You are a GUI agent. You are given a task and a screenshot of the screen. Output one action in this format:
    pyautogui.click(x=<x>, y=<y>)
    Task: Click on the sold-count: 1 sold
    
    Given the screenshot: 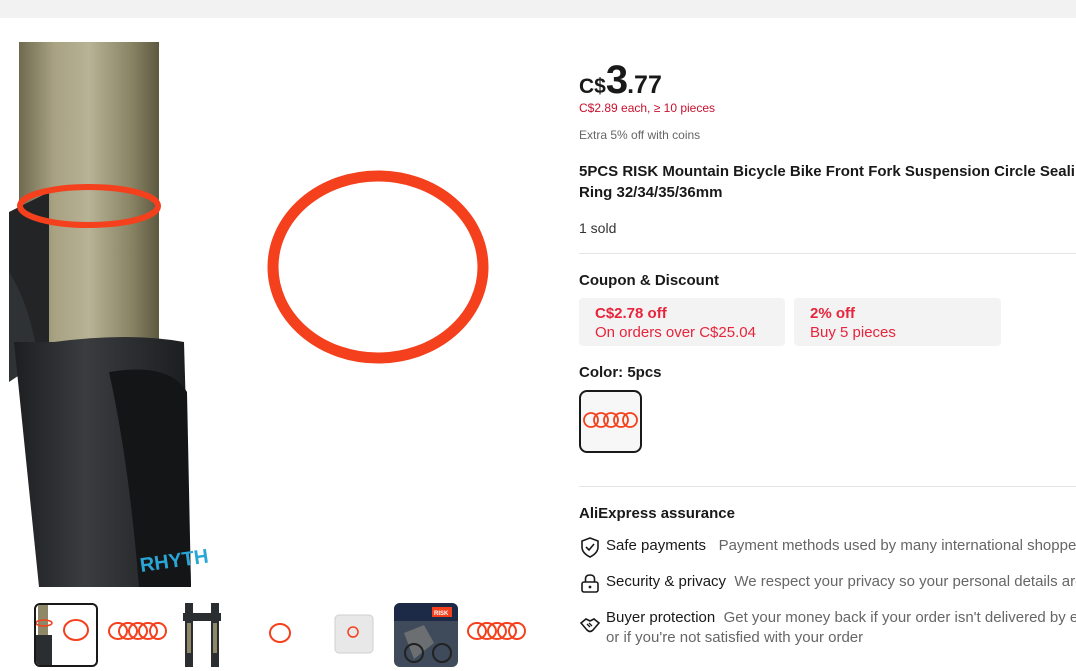 What is the action you would take?
    pyautogui.click(x=598, y=228)
    